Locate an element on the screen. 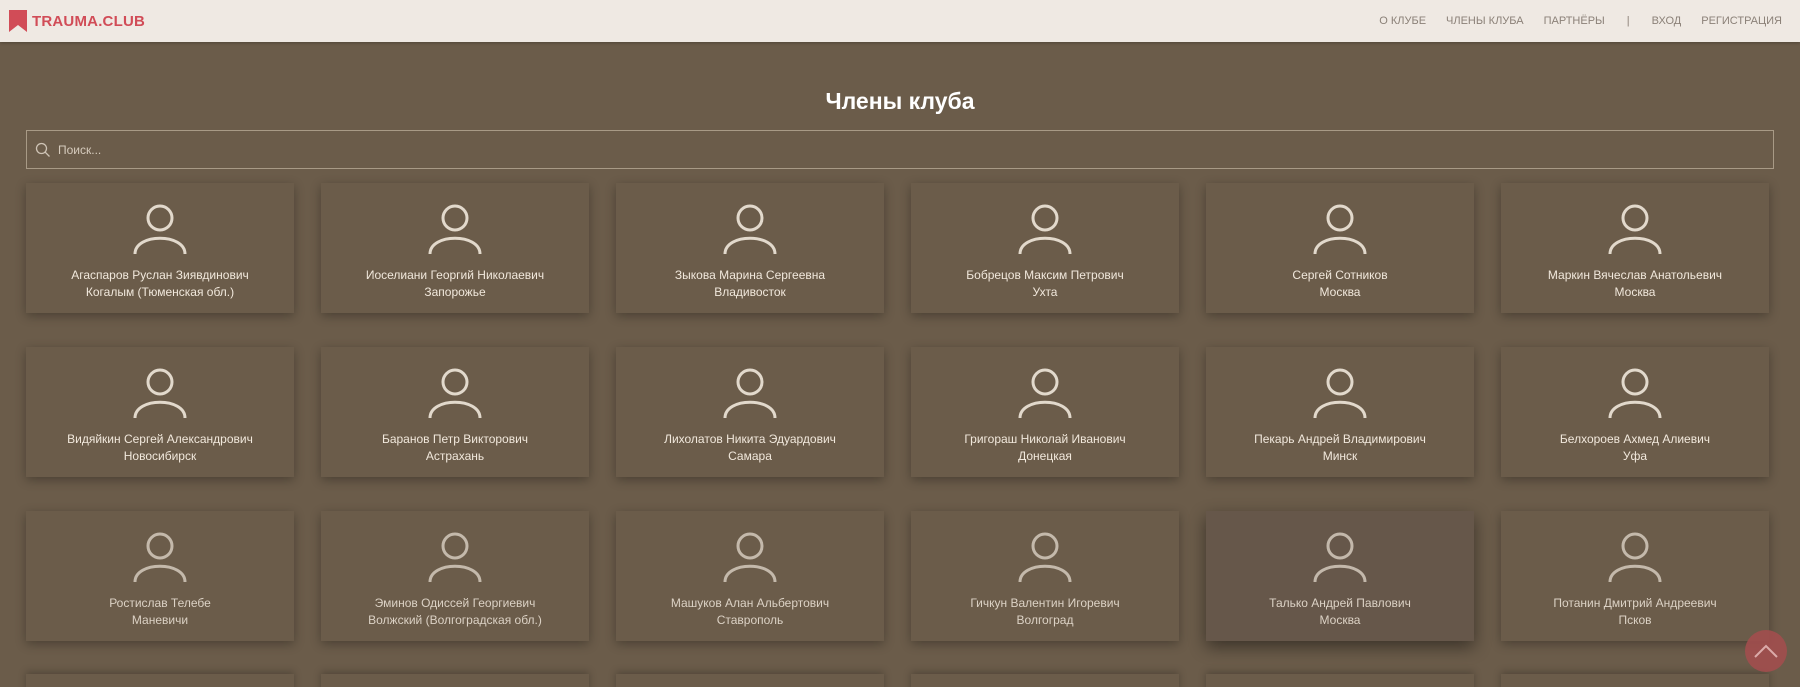 The width and height of the screenshot is (1800, 687). nav-login: ВХОД is located at coordinates (1667, 21).